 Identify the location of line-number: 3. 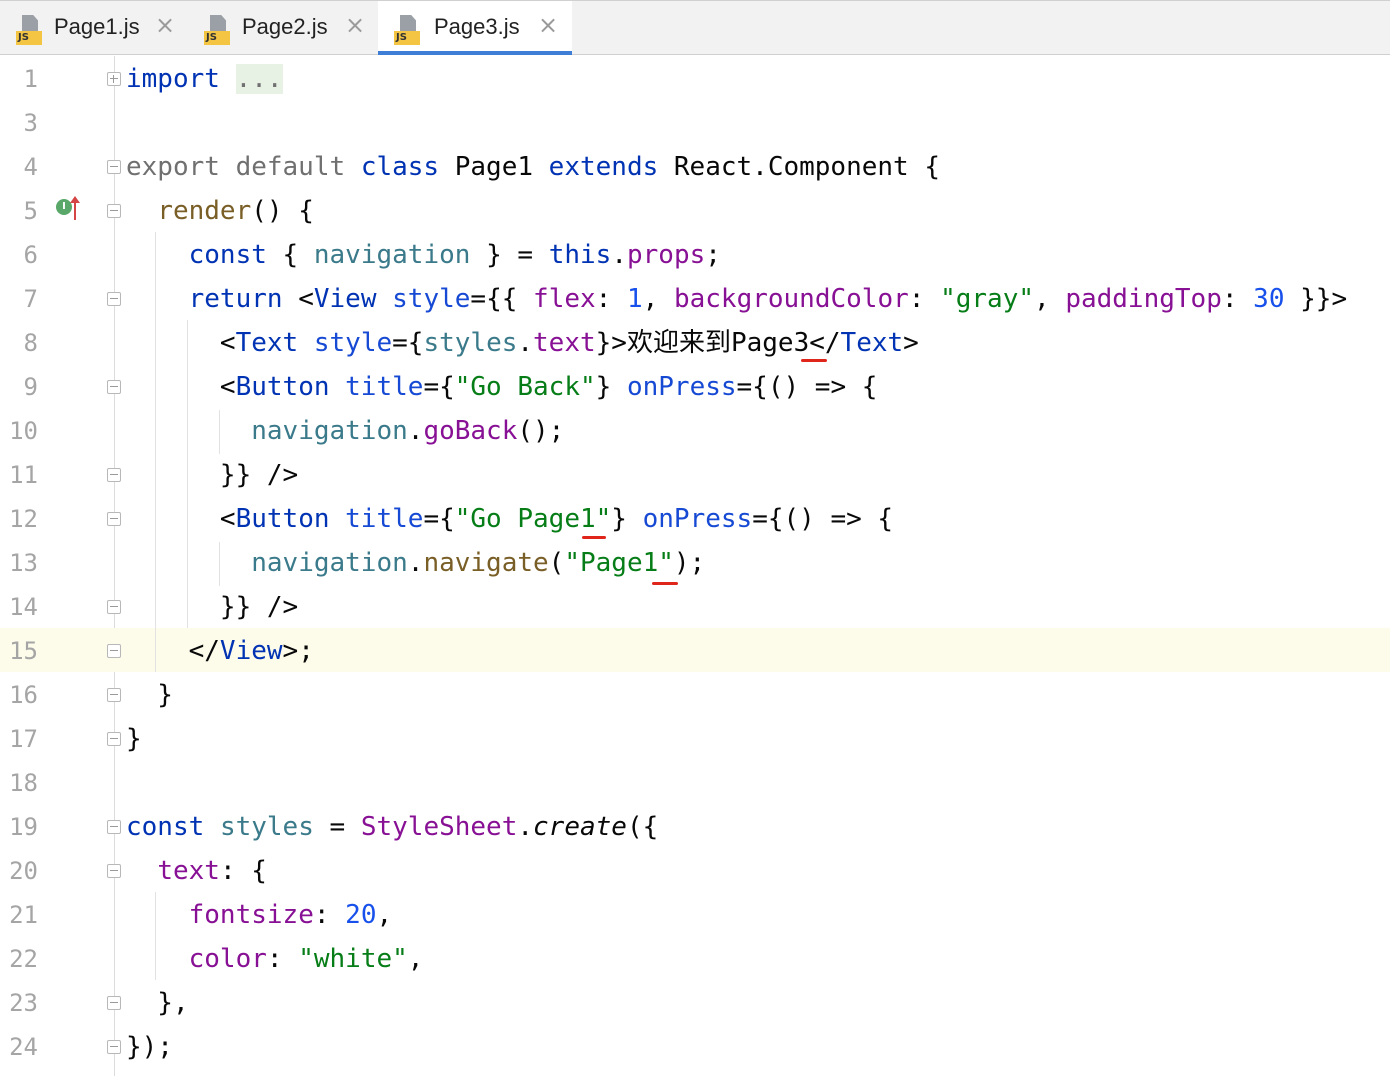
(30, 123).